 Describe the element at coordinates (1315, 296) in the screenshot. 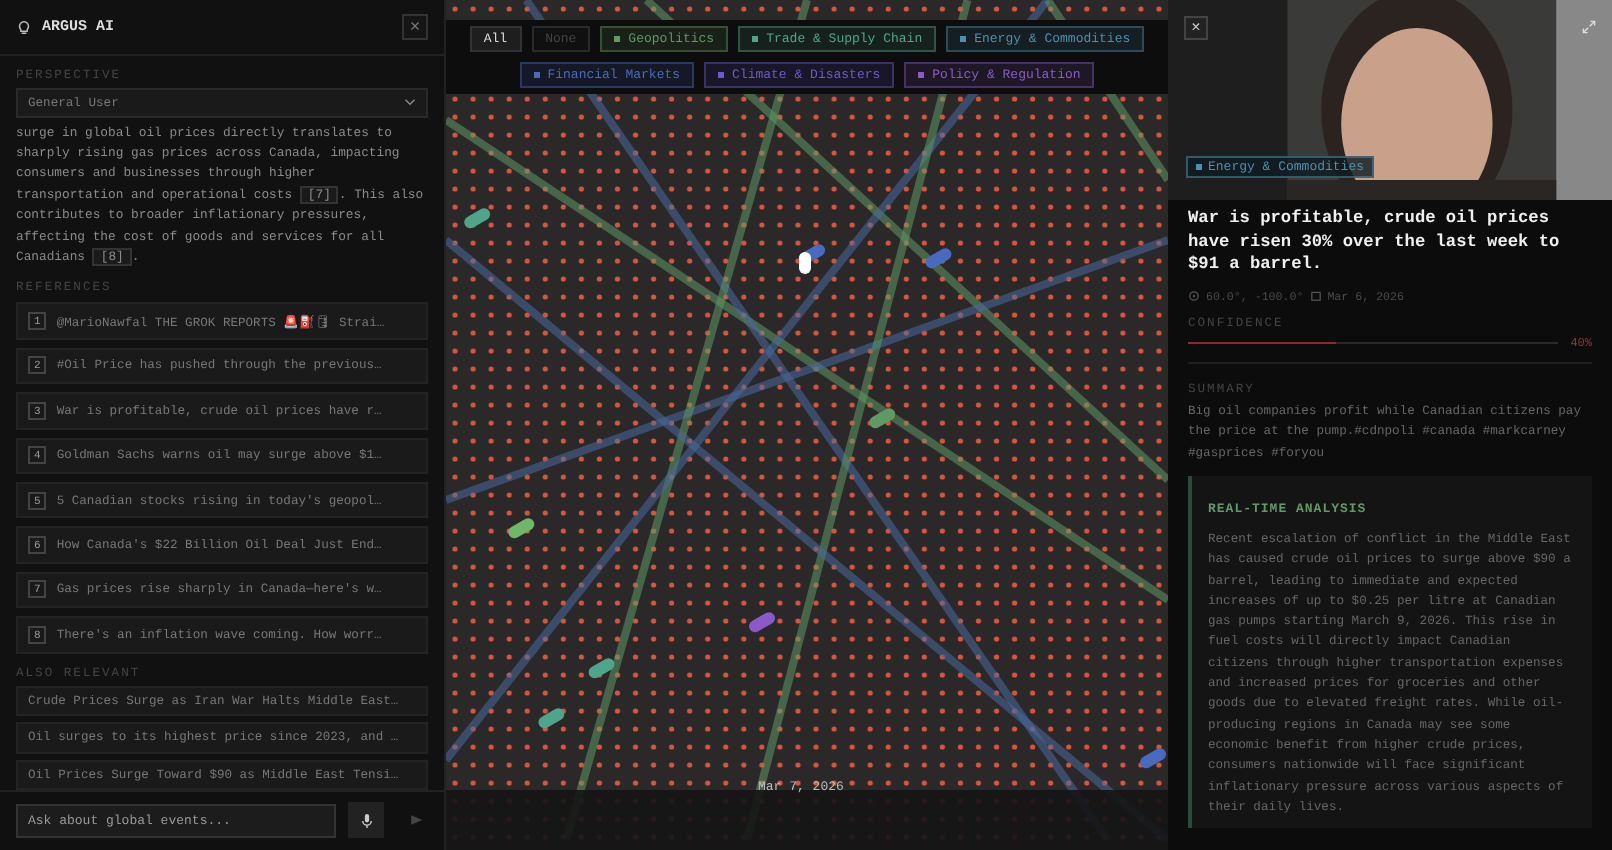

I see `calendar-icon` at that location.